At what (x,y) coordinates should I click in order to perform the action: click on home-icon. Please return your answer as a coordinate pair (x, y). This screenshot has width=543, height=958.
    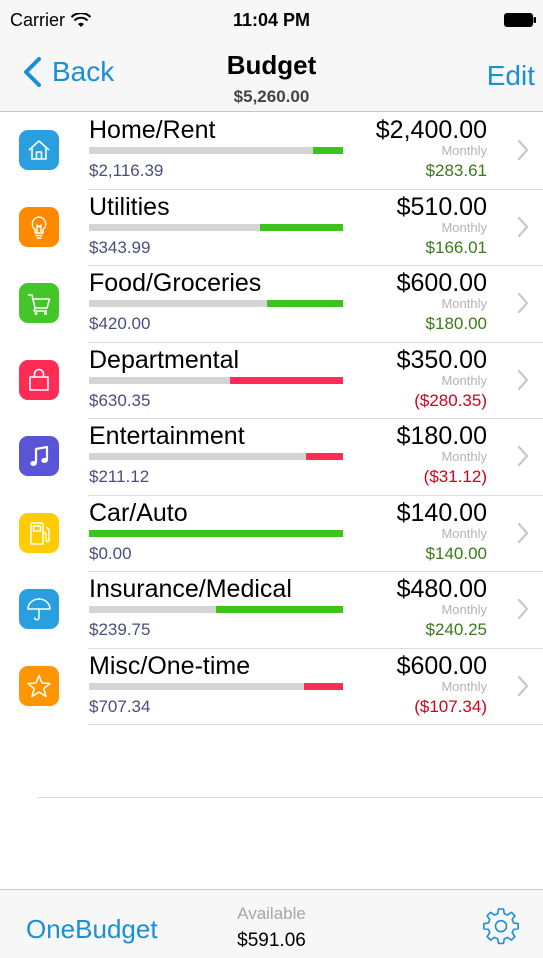
    Looking at the image, I should click on (39, 150).